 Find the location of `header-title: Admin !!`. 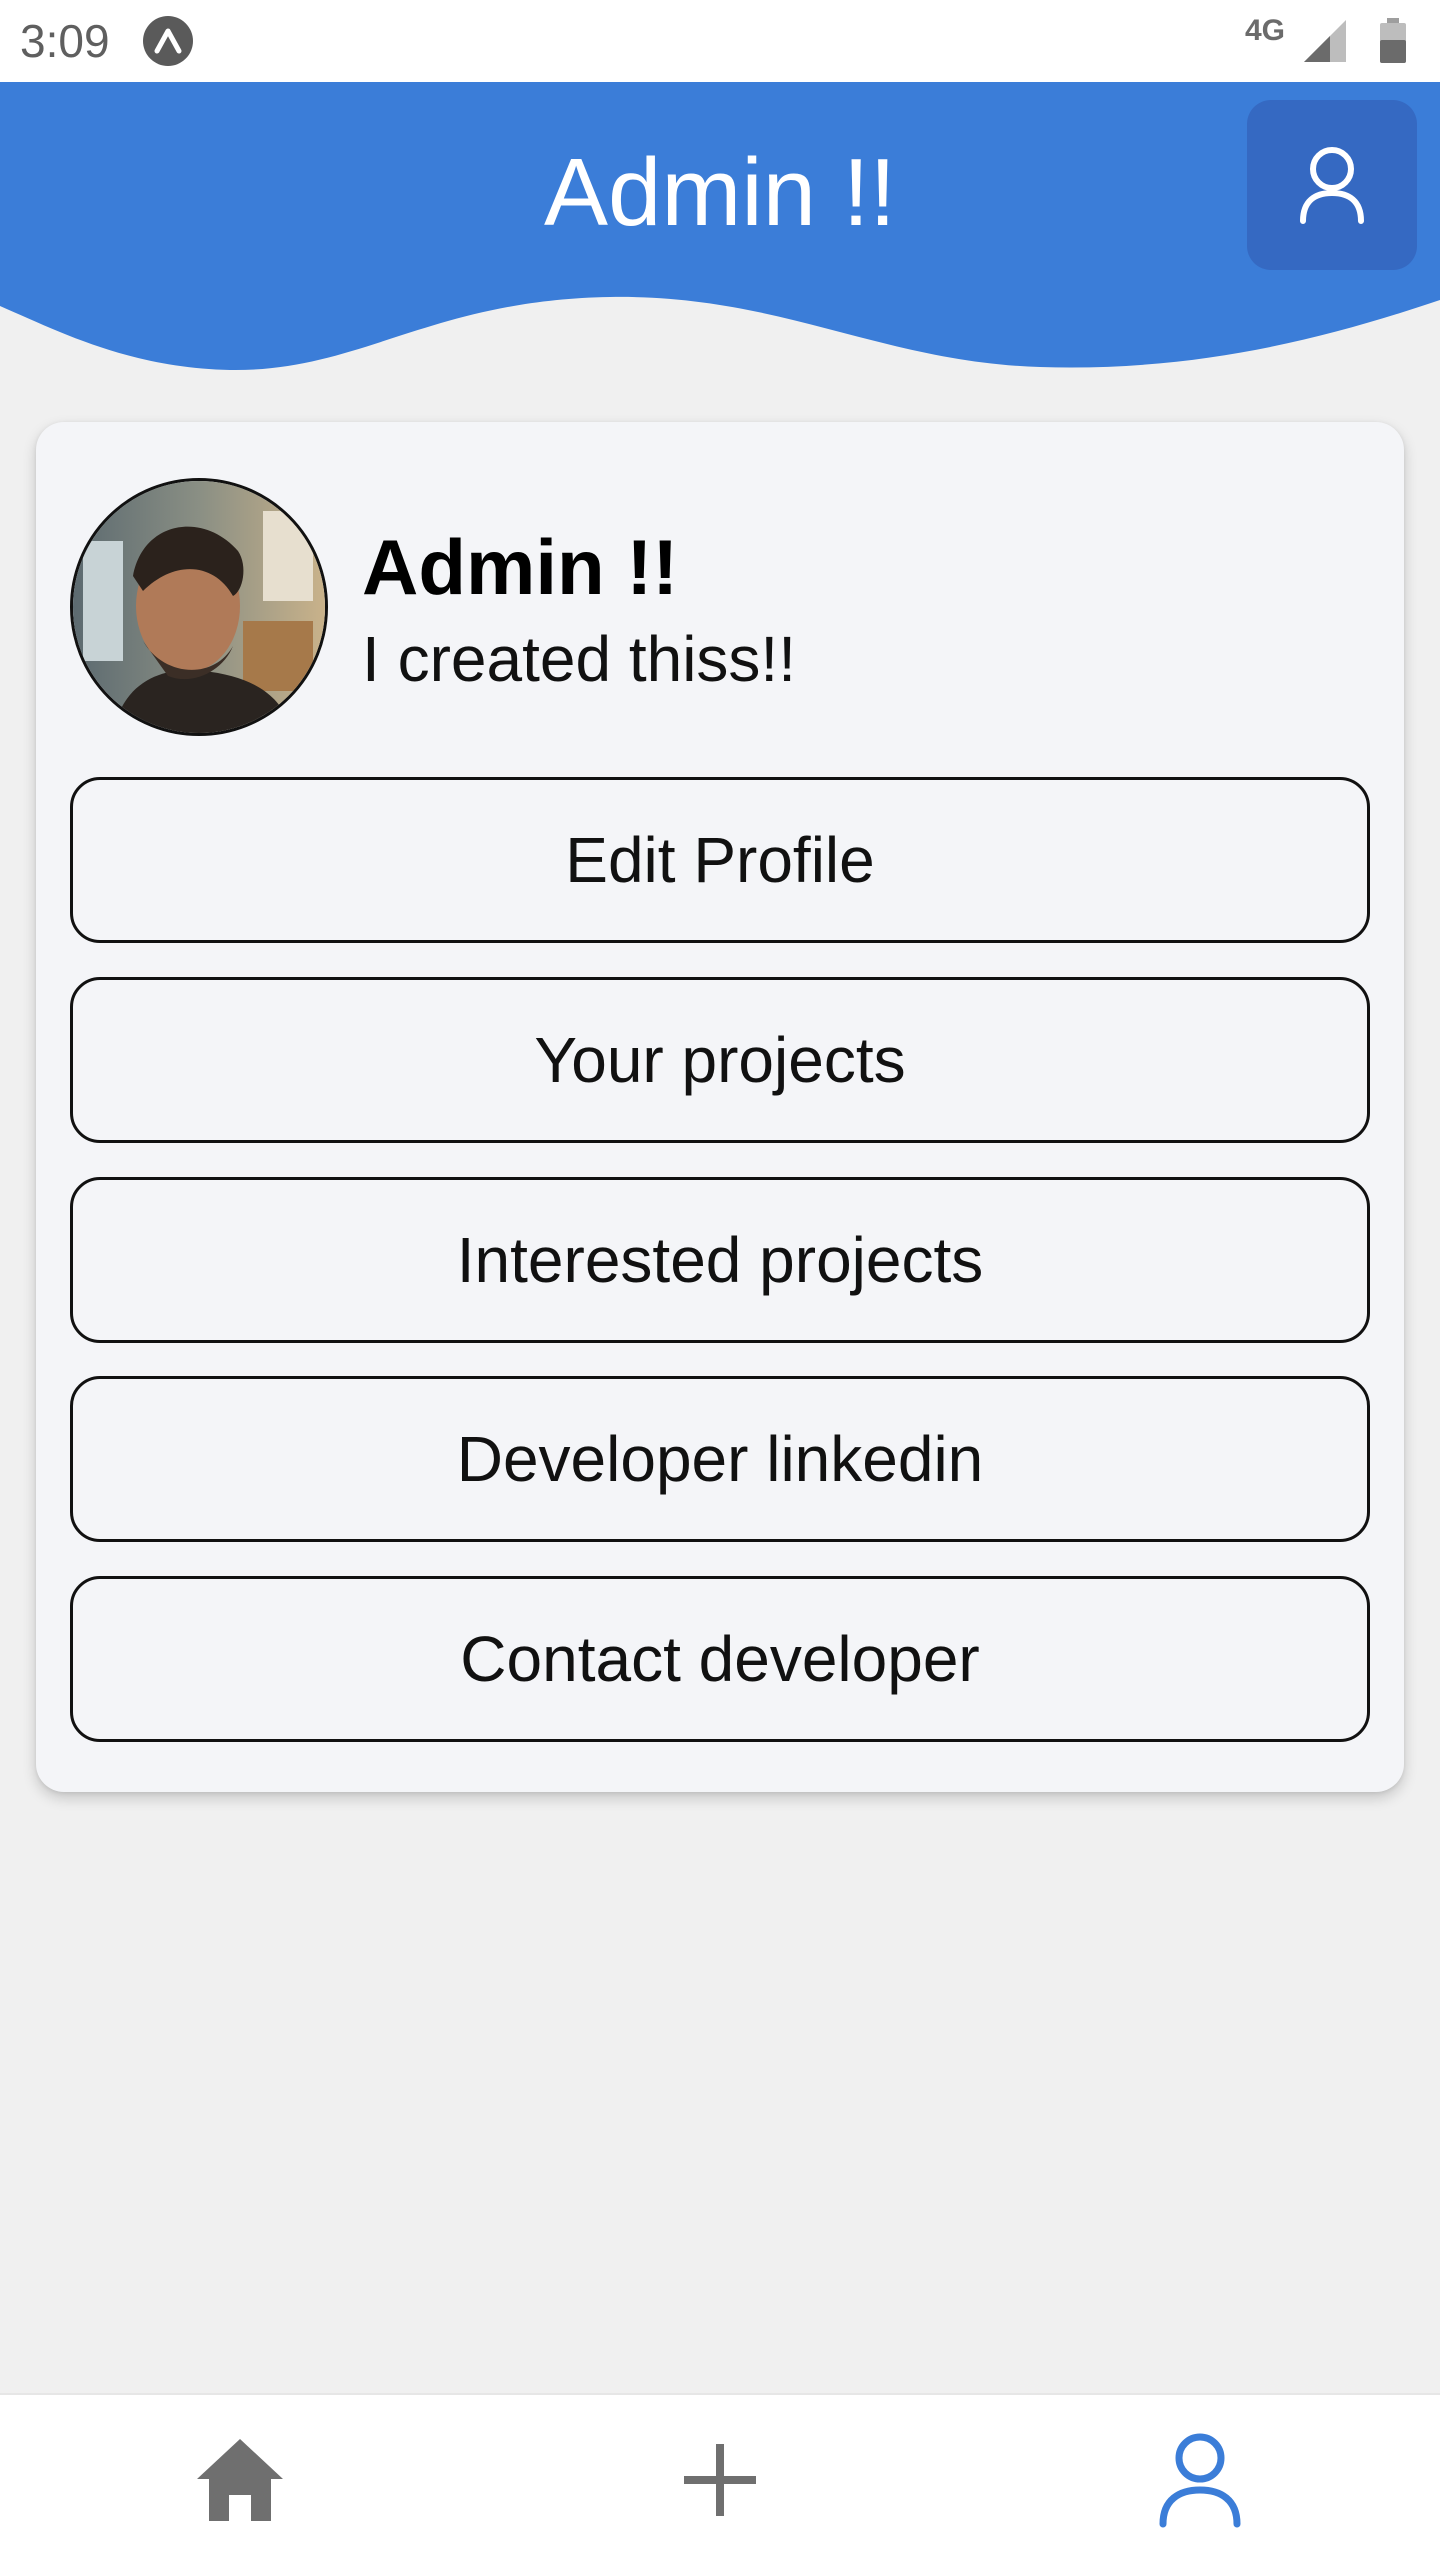

header-title: Admin !! is located at coordinates (720, 192).